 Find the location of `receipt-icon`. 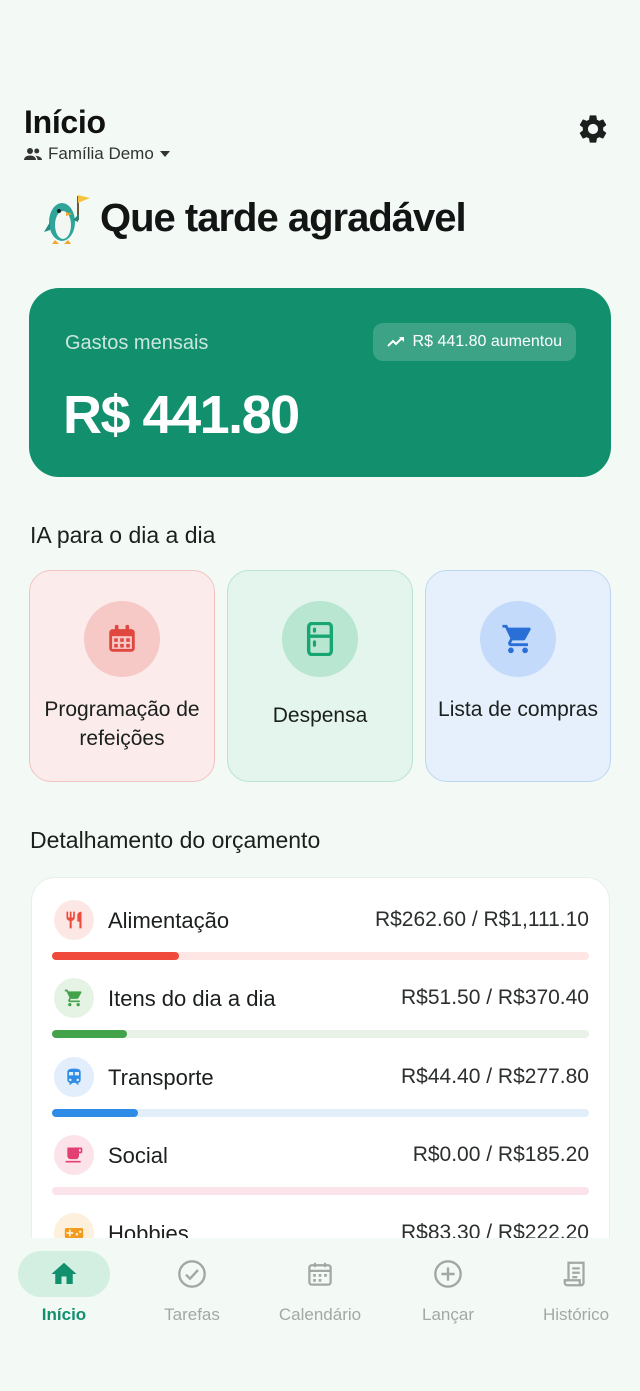

receipt-icon is located at coordinates (574, 1274).